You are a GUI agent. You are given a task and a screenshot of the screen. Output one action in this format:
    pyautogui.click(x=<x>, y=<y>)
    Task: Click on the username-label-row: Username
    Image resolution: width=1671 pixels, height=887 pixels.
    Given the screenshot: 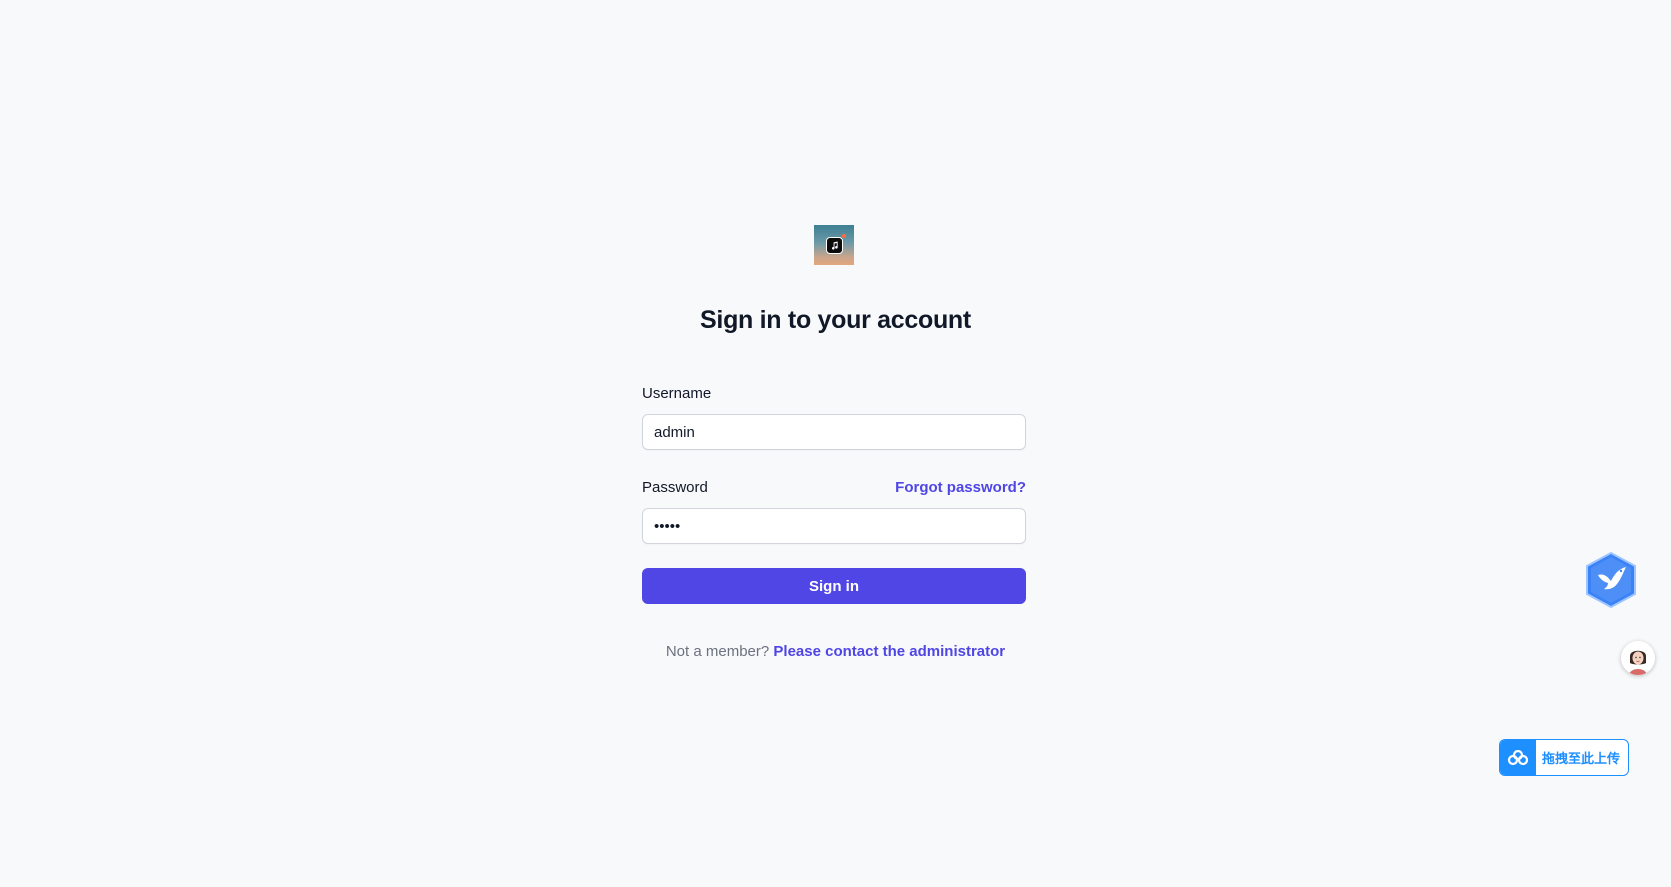 What is the action you would take?
    pyautogui.click(x=834, y=393)
    